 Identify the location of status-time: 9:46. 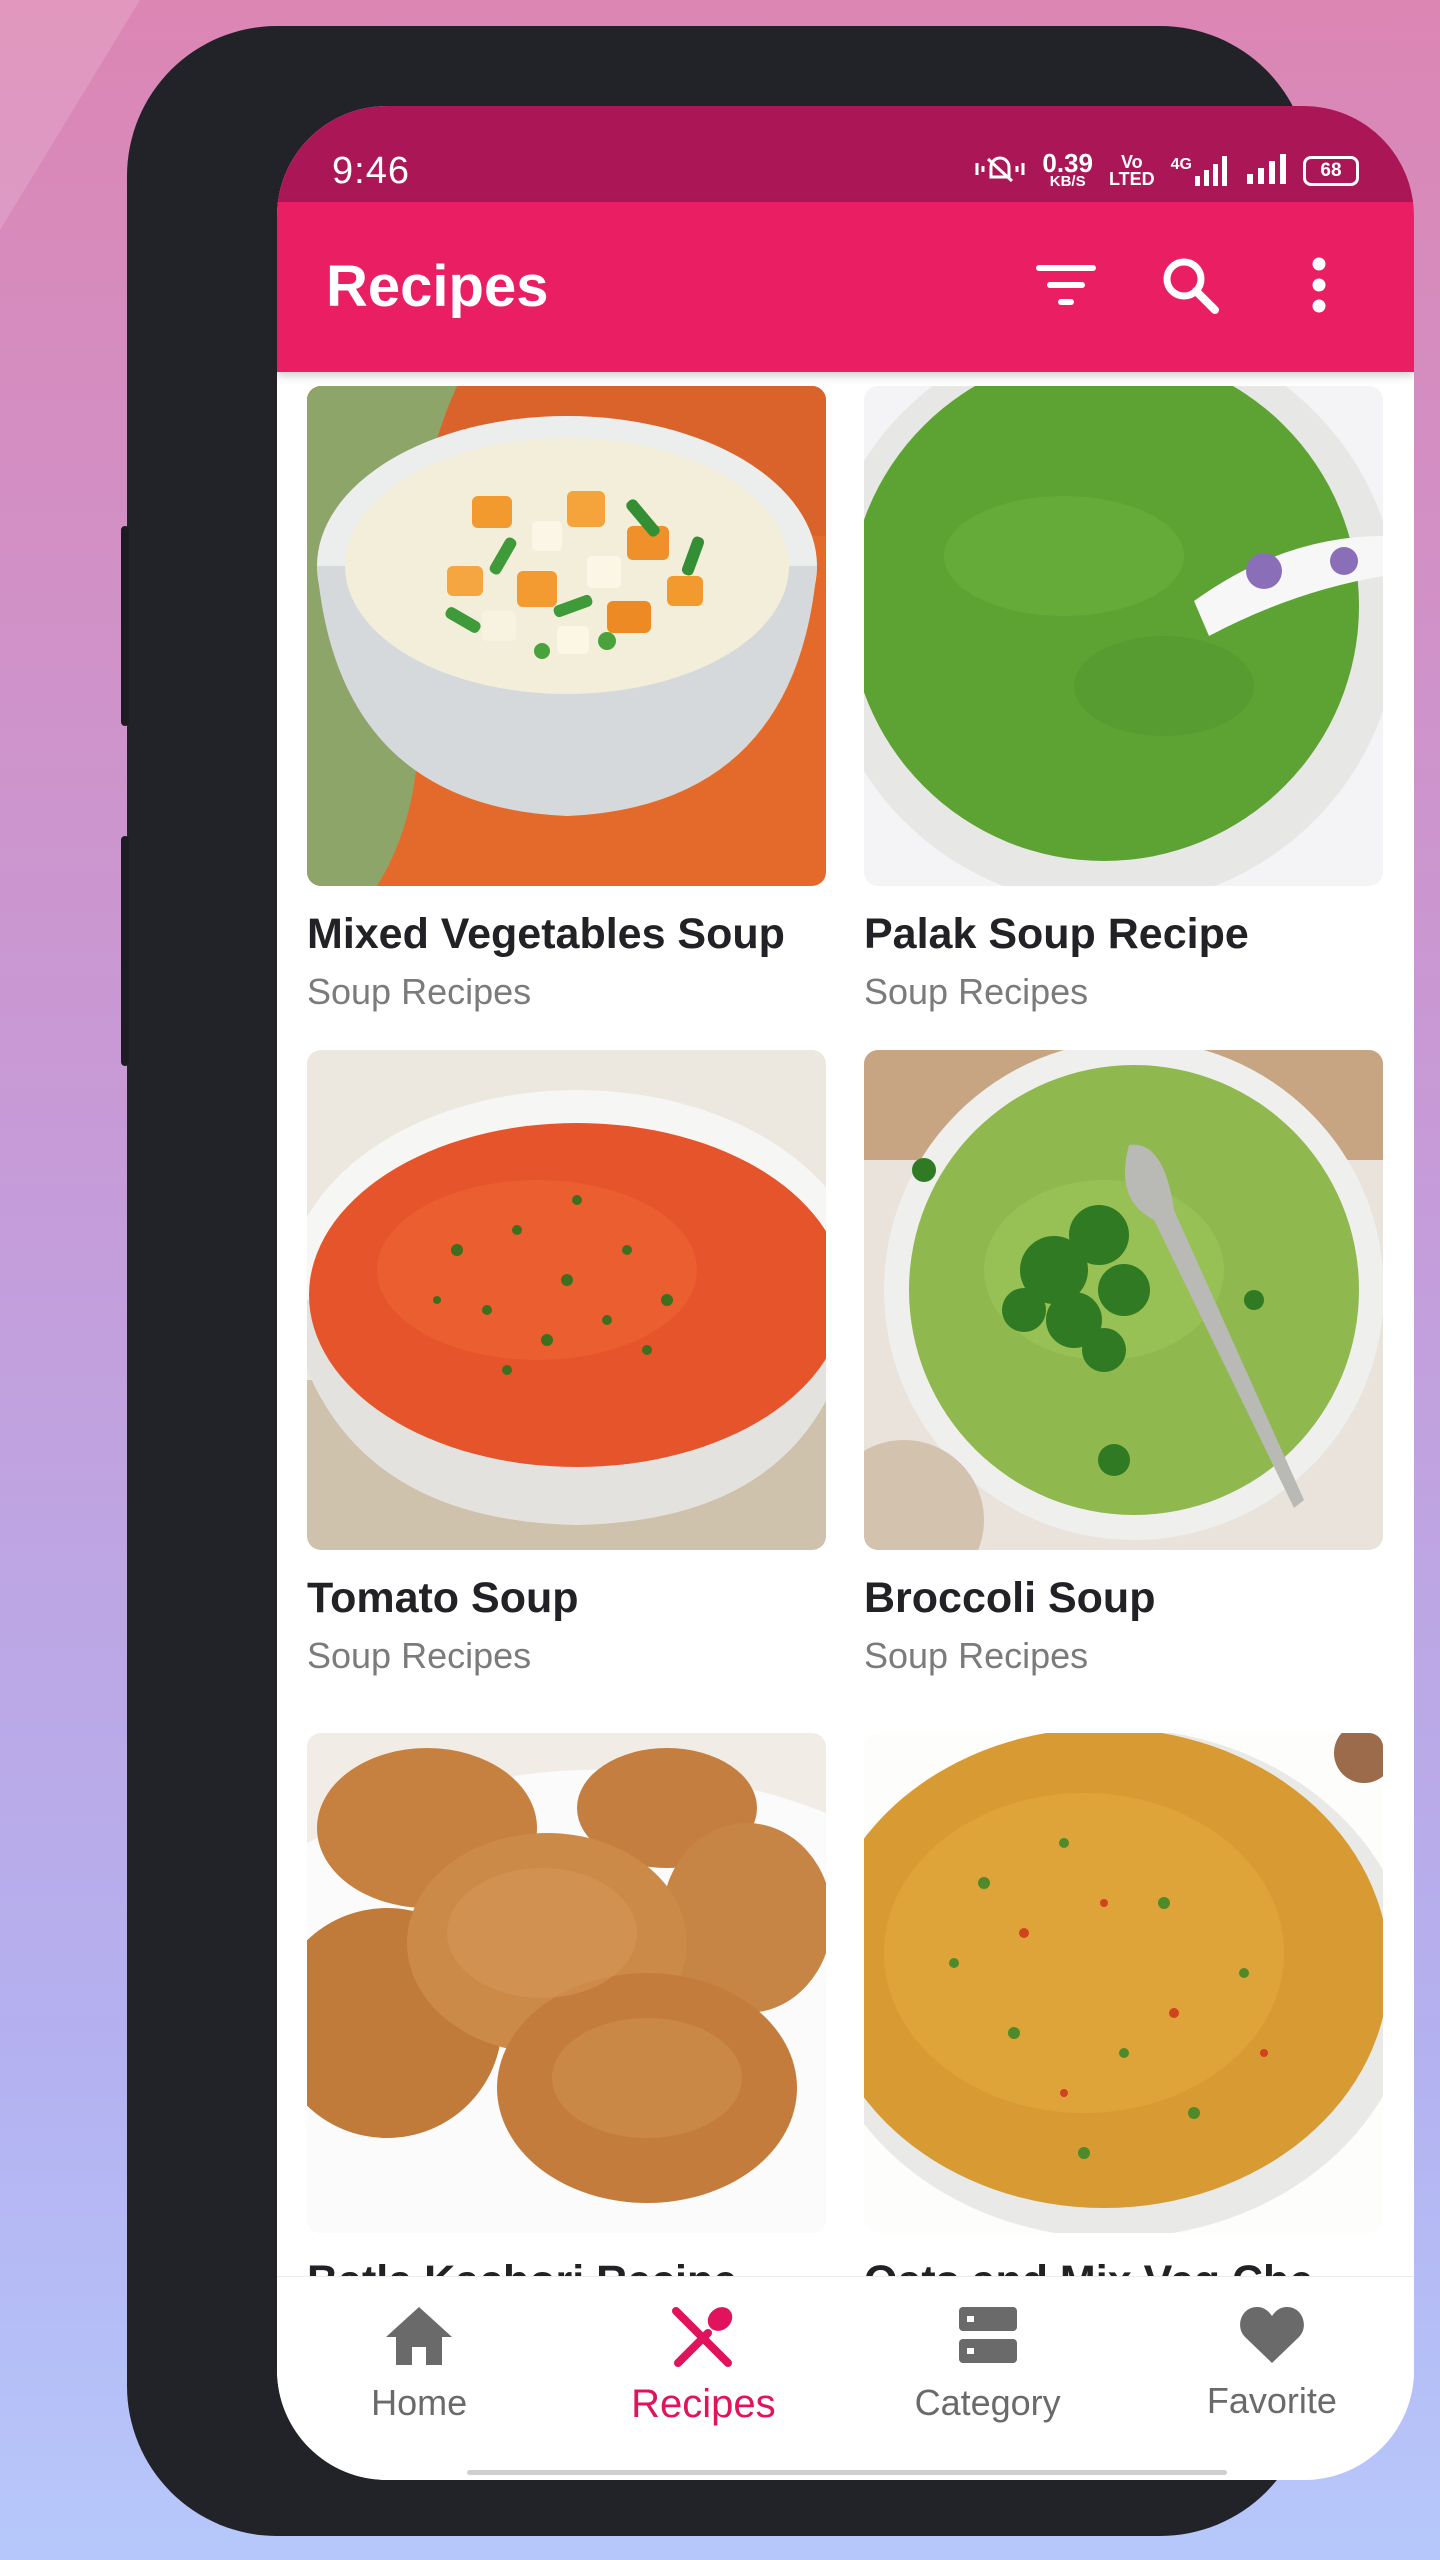
(371, 171).